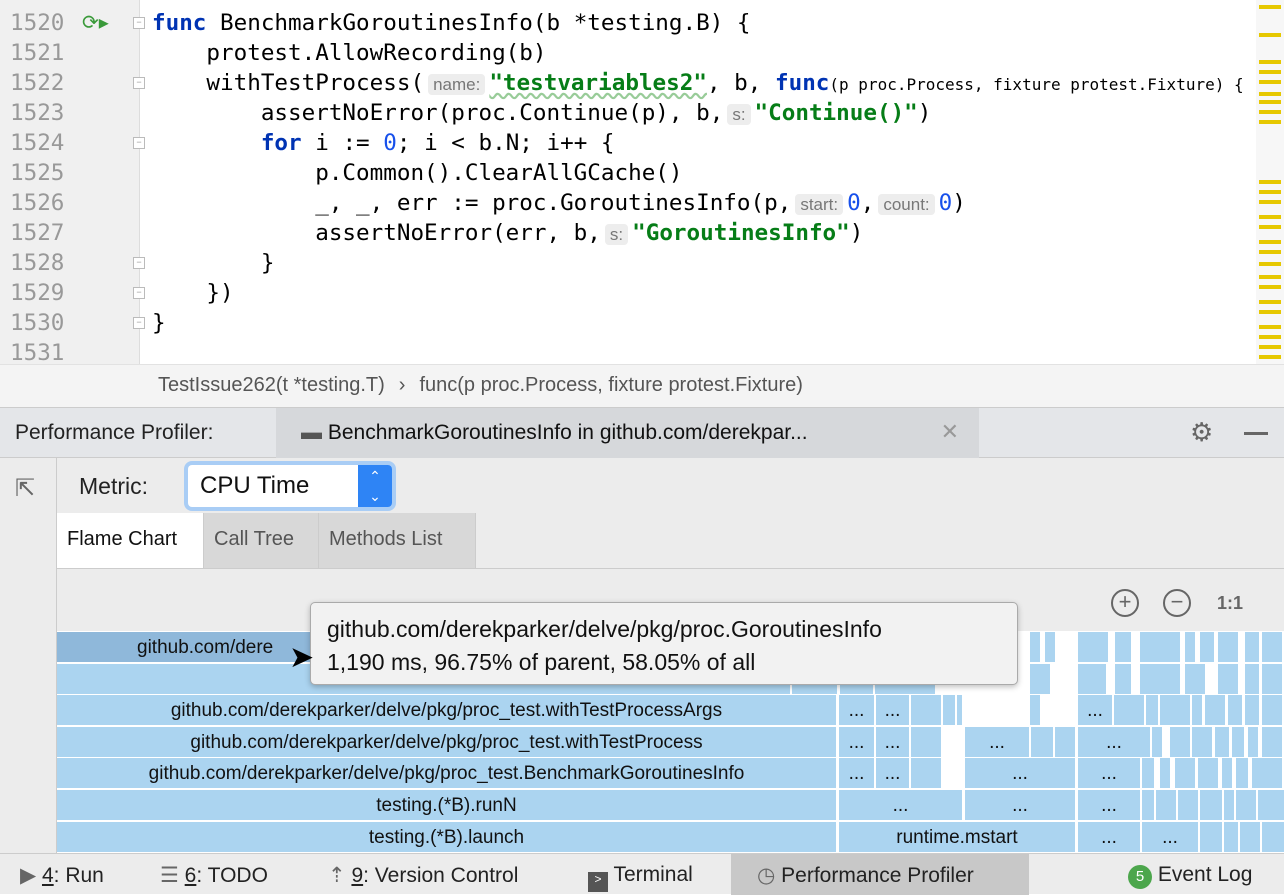  What do you see at coordinates (1256, 433) in the screenshot?
I see `minimize-icon` at bounding box center [1256, 433].